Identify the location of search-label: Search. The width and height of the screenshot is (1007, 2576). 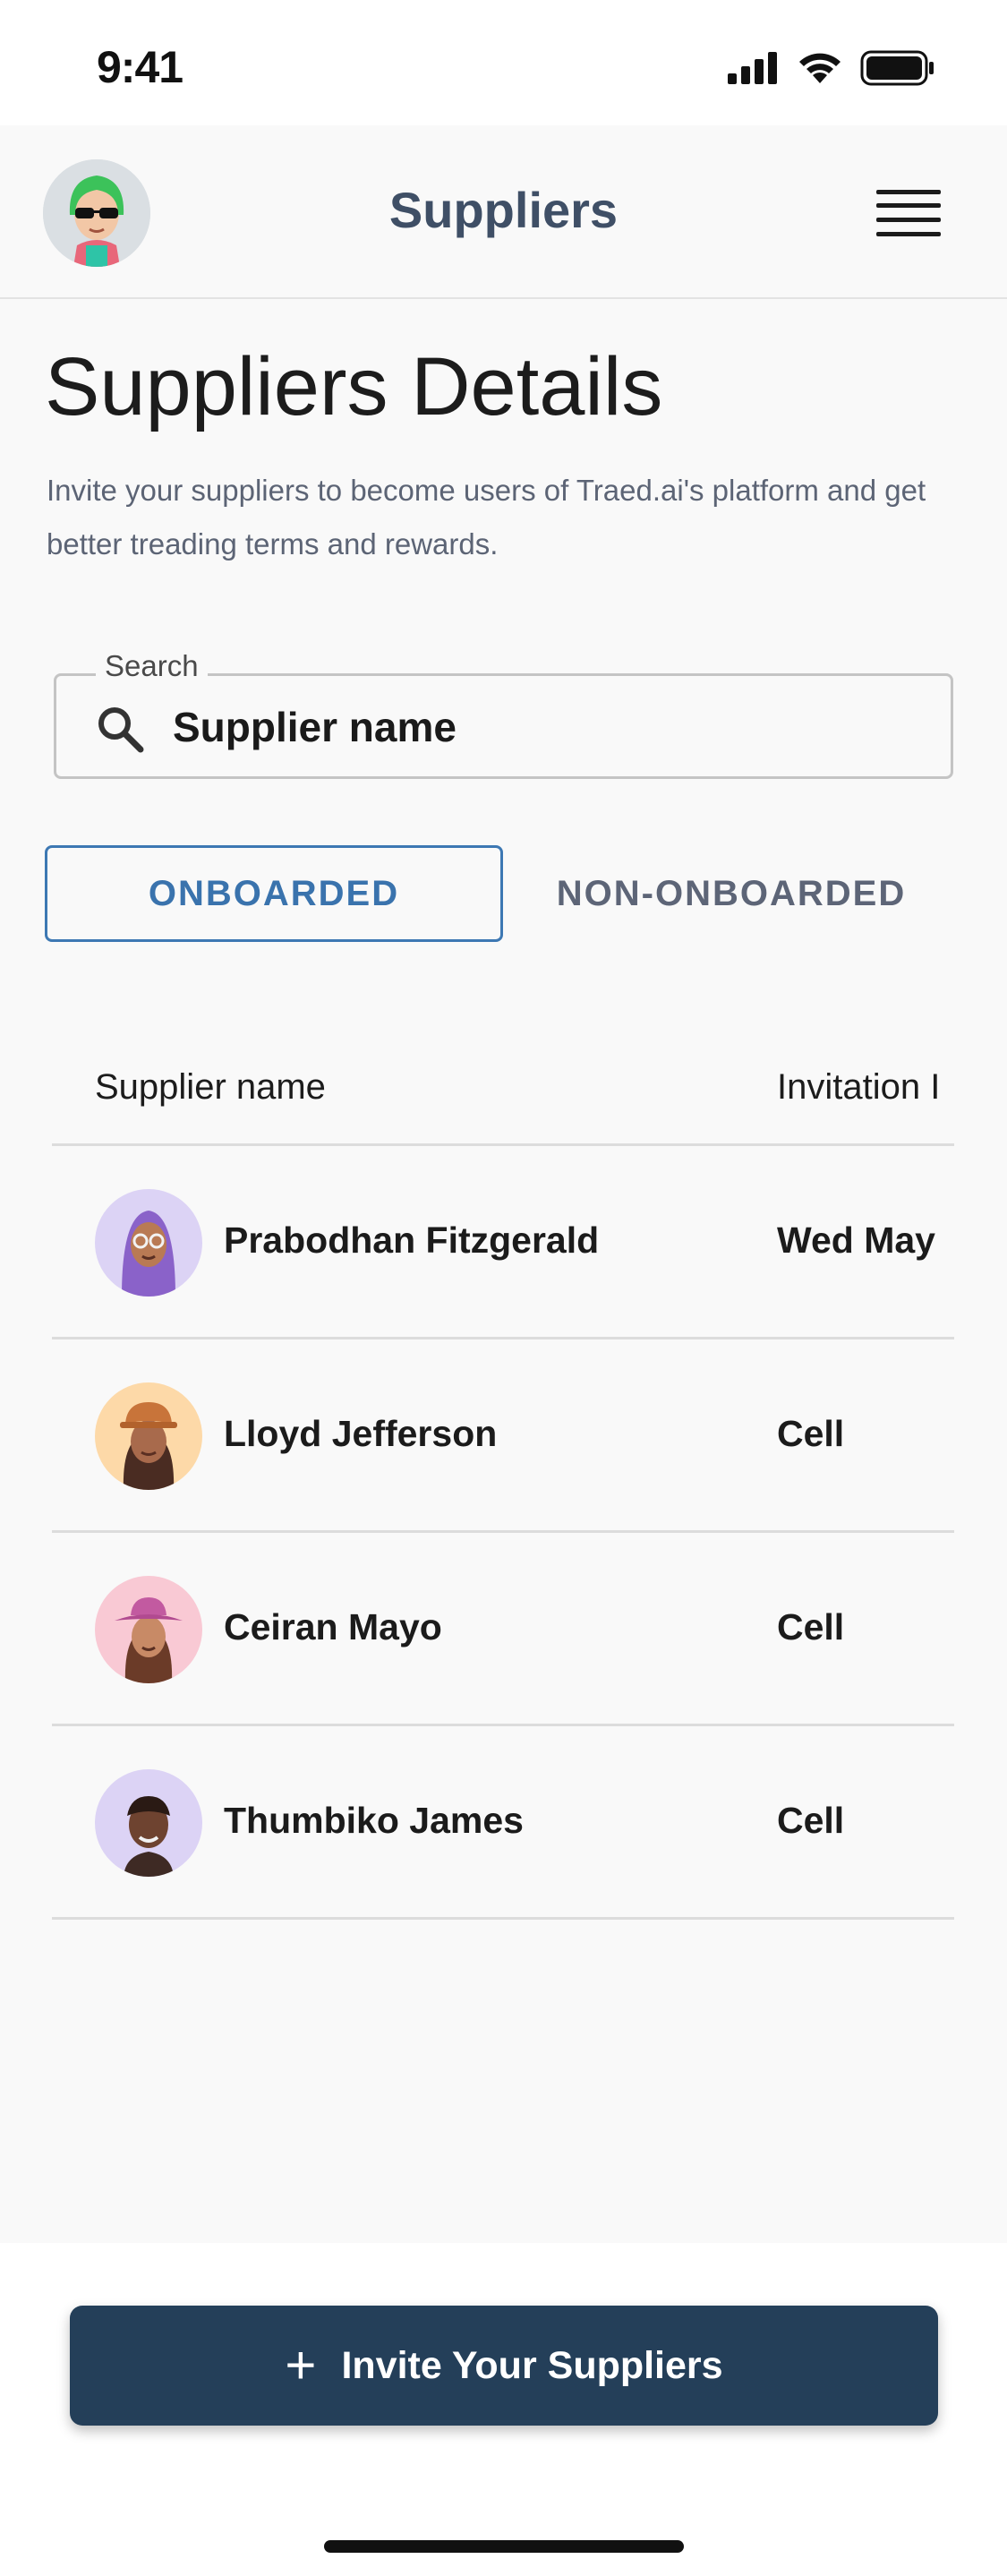
(152, 666).